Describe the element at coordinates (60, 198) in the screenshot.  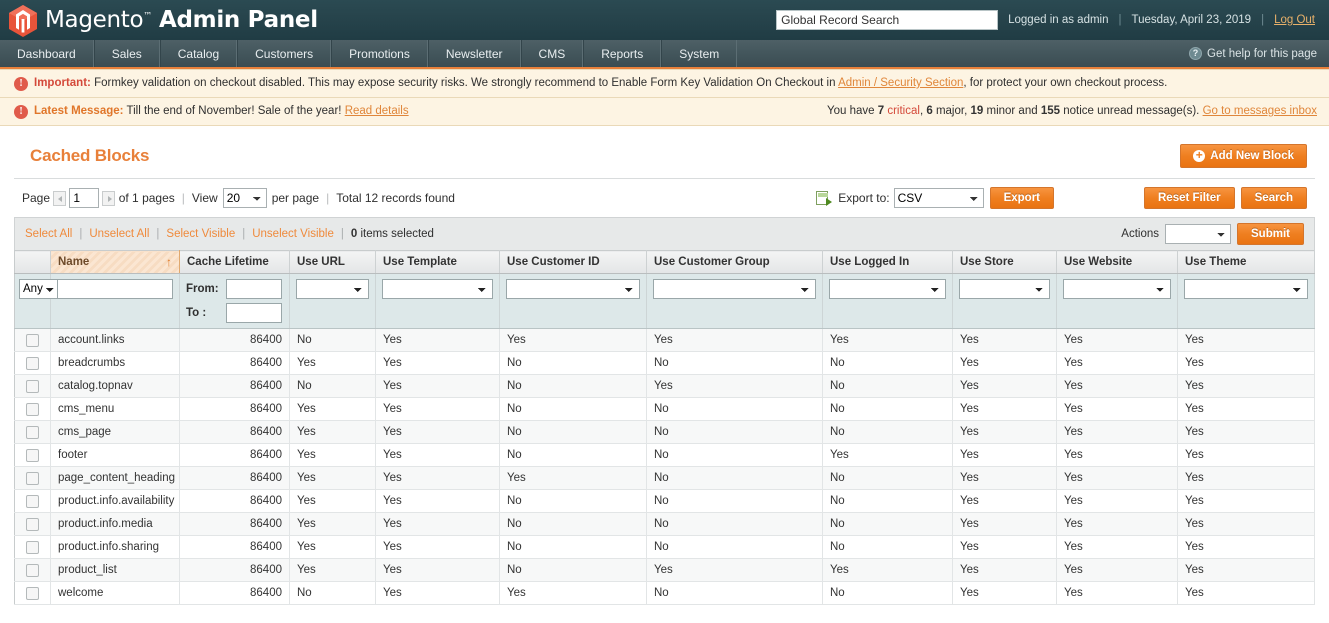
I see `previous-page-button` at that location.